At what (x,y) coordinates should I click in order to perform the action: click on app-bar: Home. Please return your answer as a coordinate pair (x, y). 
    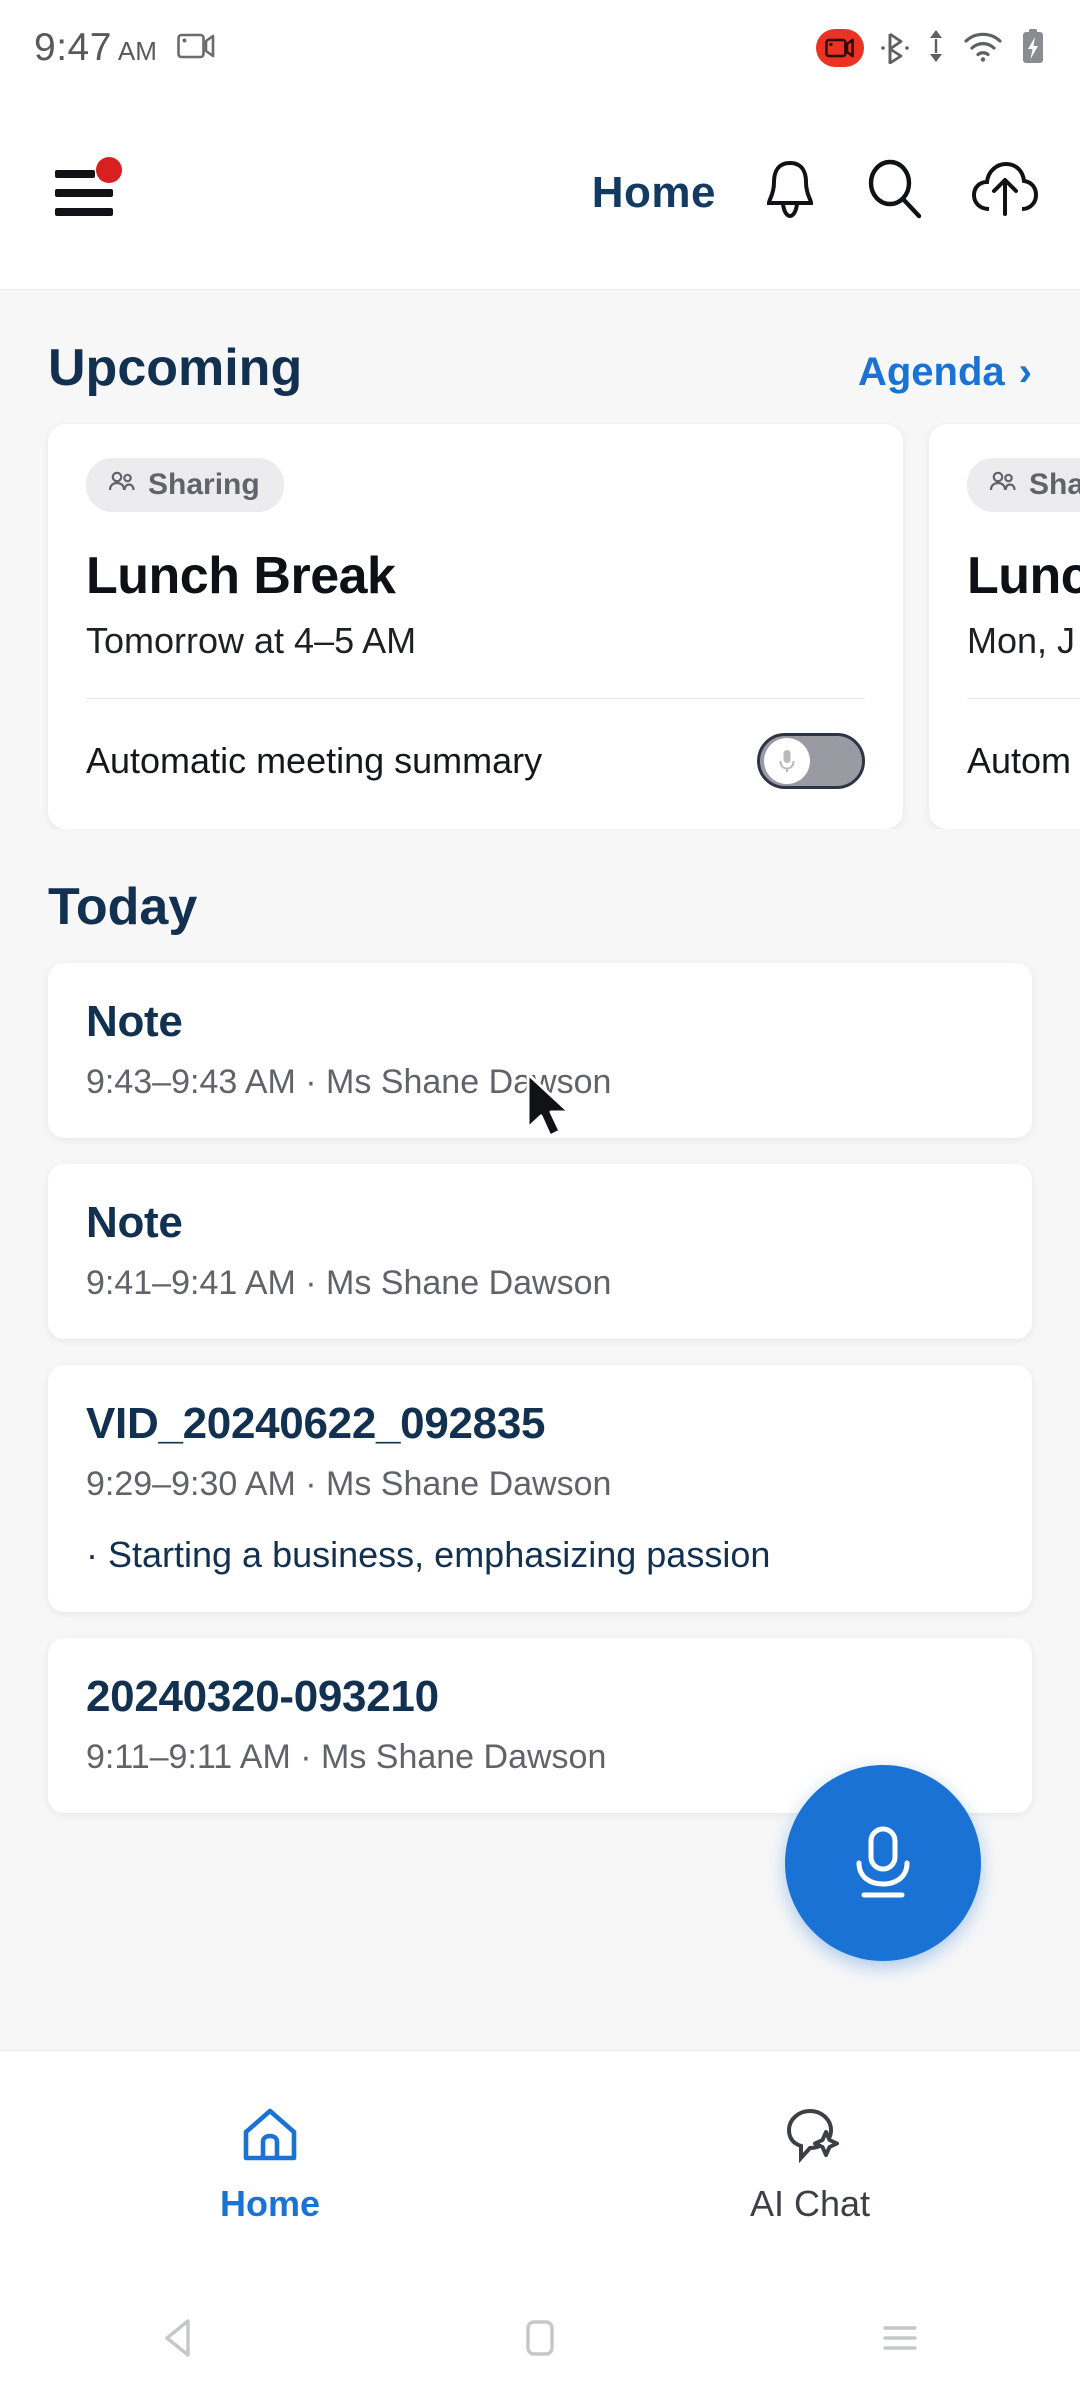
    Looking at the image, I should click on (540, 193).